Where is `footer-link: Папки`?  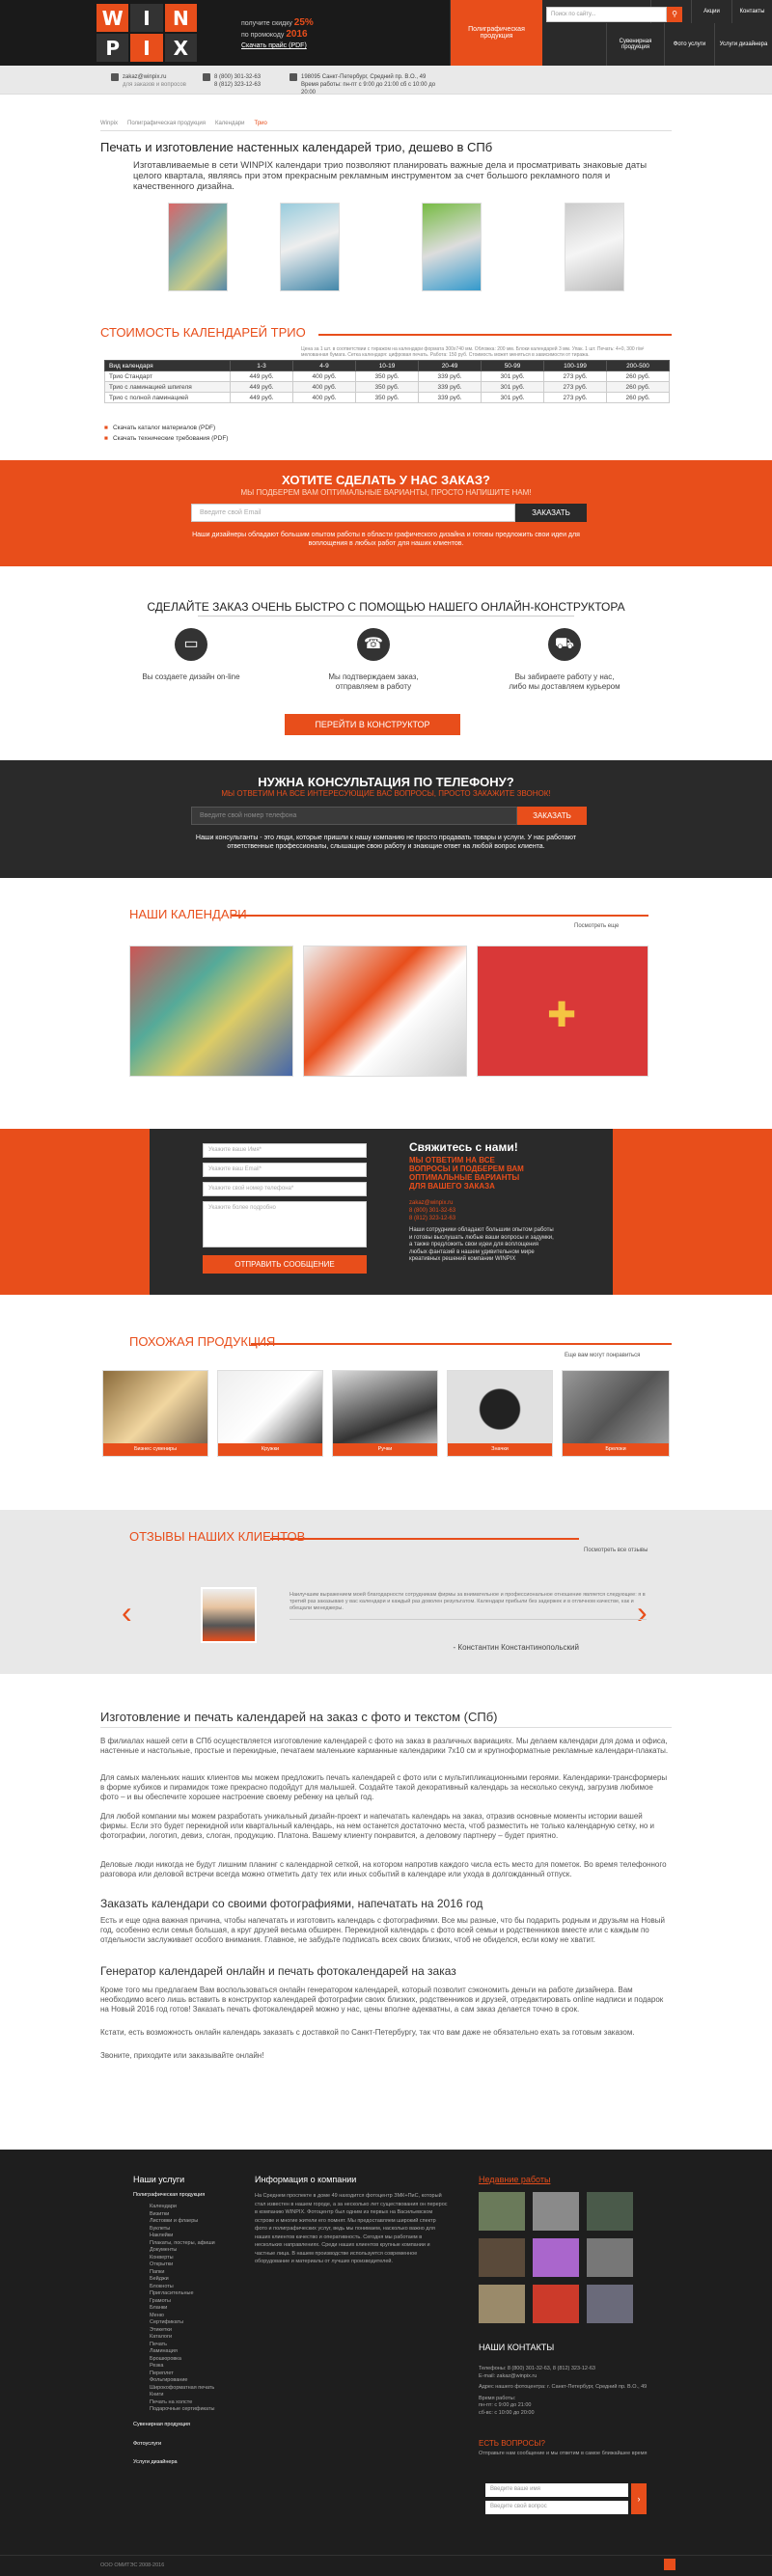 footer-link: Папки is located at coordinates (195, 2273).